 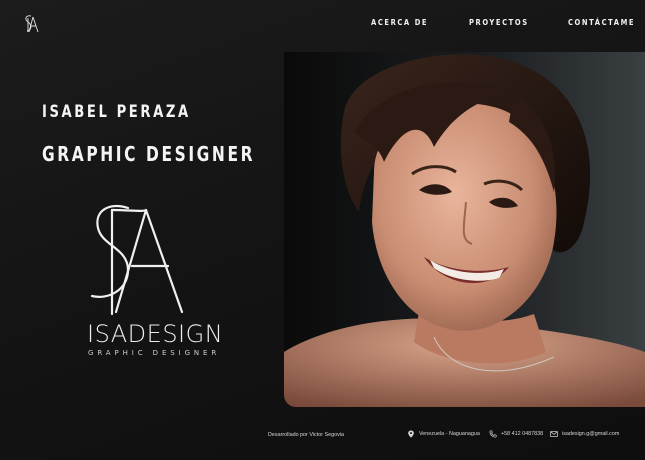 I want to click on designer-name: ISABEL PERAZA, so click(x=116, y=112).